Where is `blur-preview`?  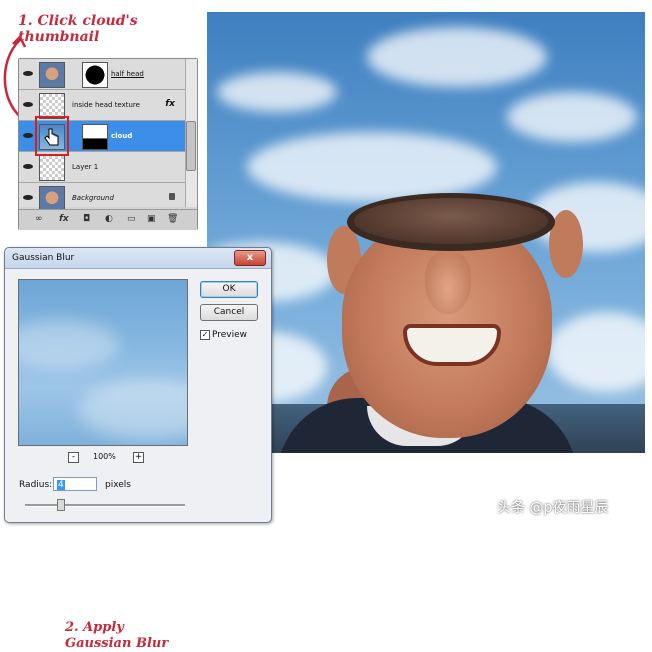 blur-preview is located at coordinates (103, 362).